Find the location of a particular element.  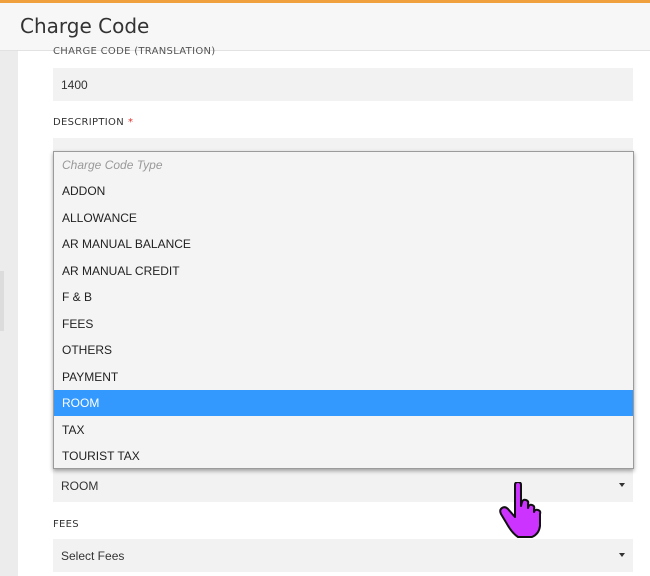

option-tax: TAX is located at coordinates (343, 430).